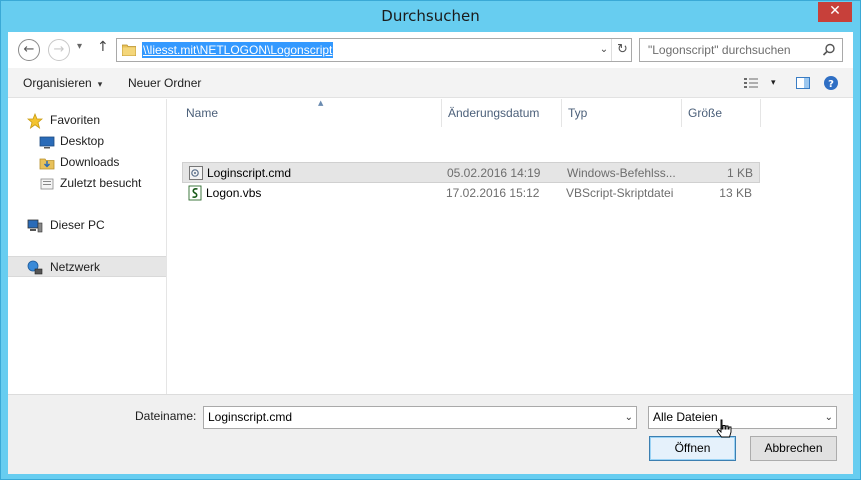 The width and height of the screenshot is (861, 480). I want to click on nav-item-network: Netzwerk, so click(87, 266).